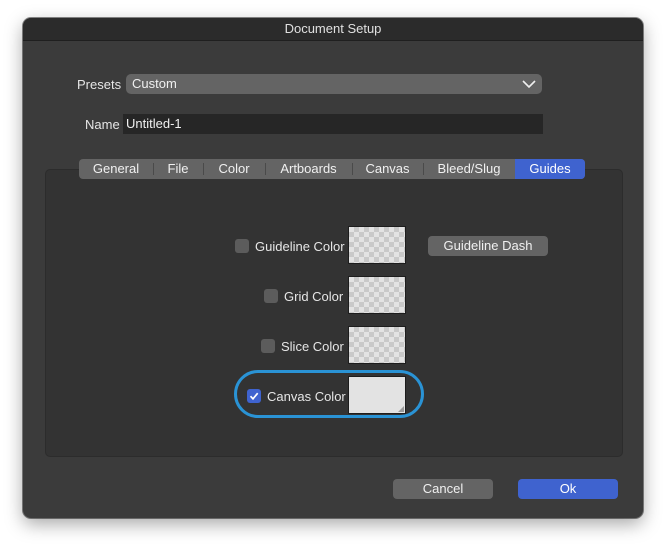  What do you see at coordinates (469, 169) in the screenshot?
I see `tab-bleed-slug: Bleed/Slug` at bounding box center [469, 169].